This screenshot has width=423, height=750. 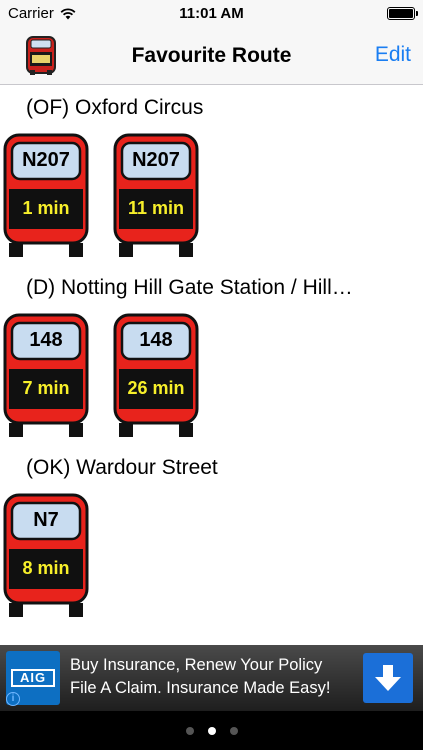 What do you see at coordinates (122, 467) in the screenshot?
I see `stop-title: (OK) Wardour Street` at bounding box center [122, 467].